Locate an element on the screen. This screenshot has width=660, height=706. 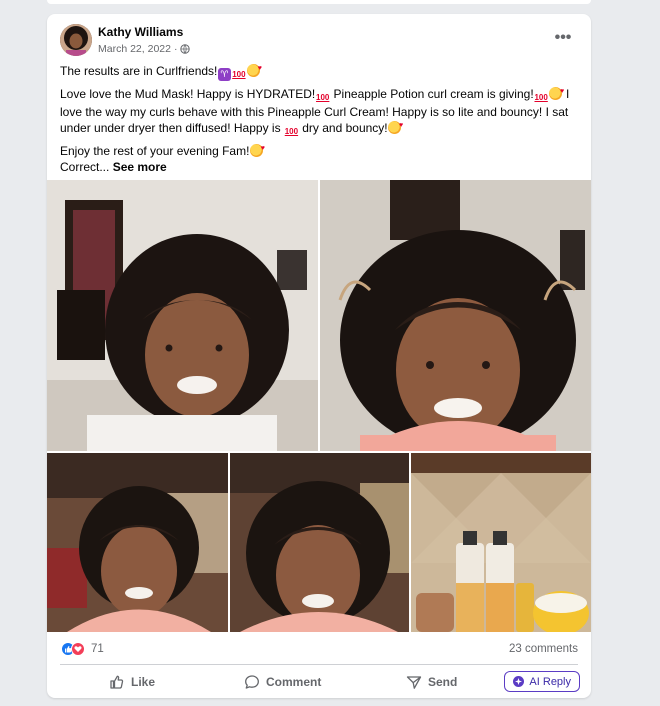
reactions-summary: 71 is located at coordinates (82, 649).